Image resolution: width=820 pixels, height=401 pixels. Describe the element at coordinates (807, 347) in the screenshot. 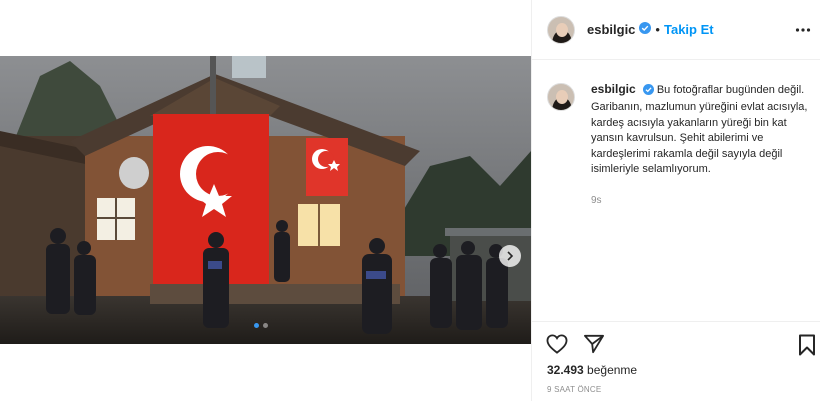

I see `bookmark-icon` at that location.